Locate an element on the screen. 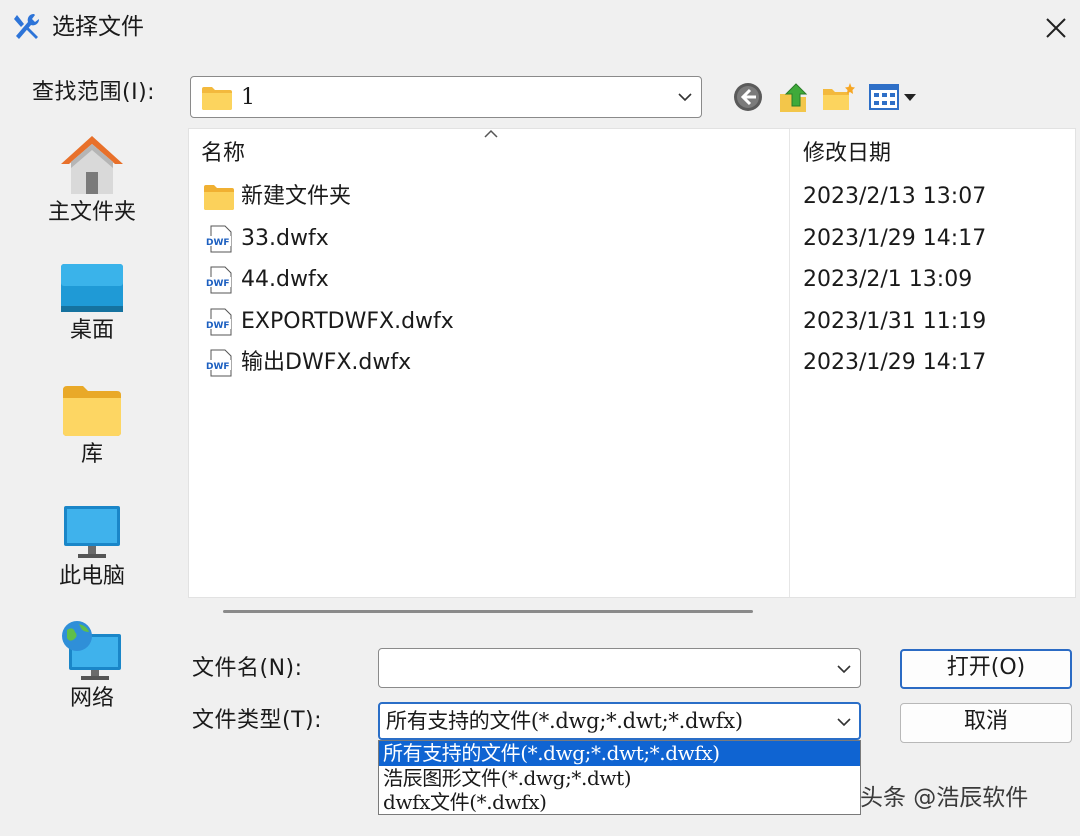 The image size is (1080, 836). view-grid-icon is located at coordinates (892, 97).